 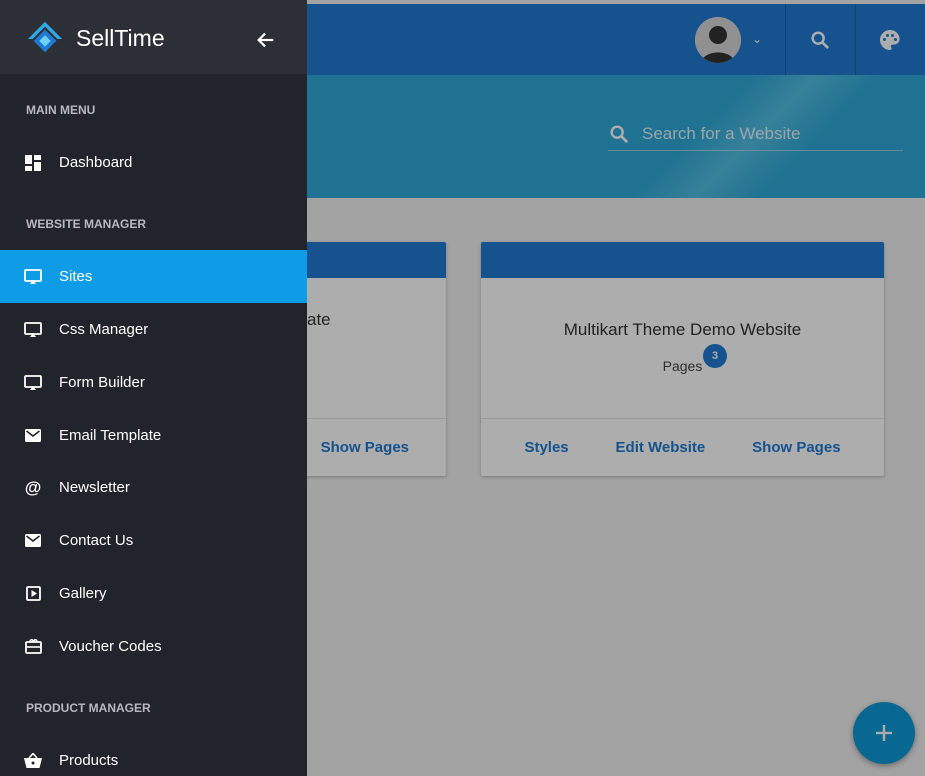 I want to click on sidebar-item-label: Form Builder, so click(x=102, y=382).